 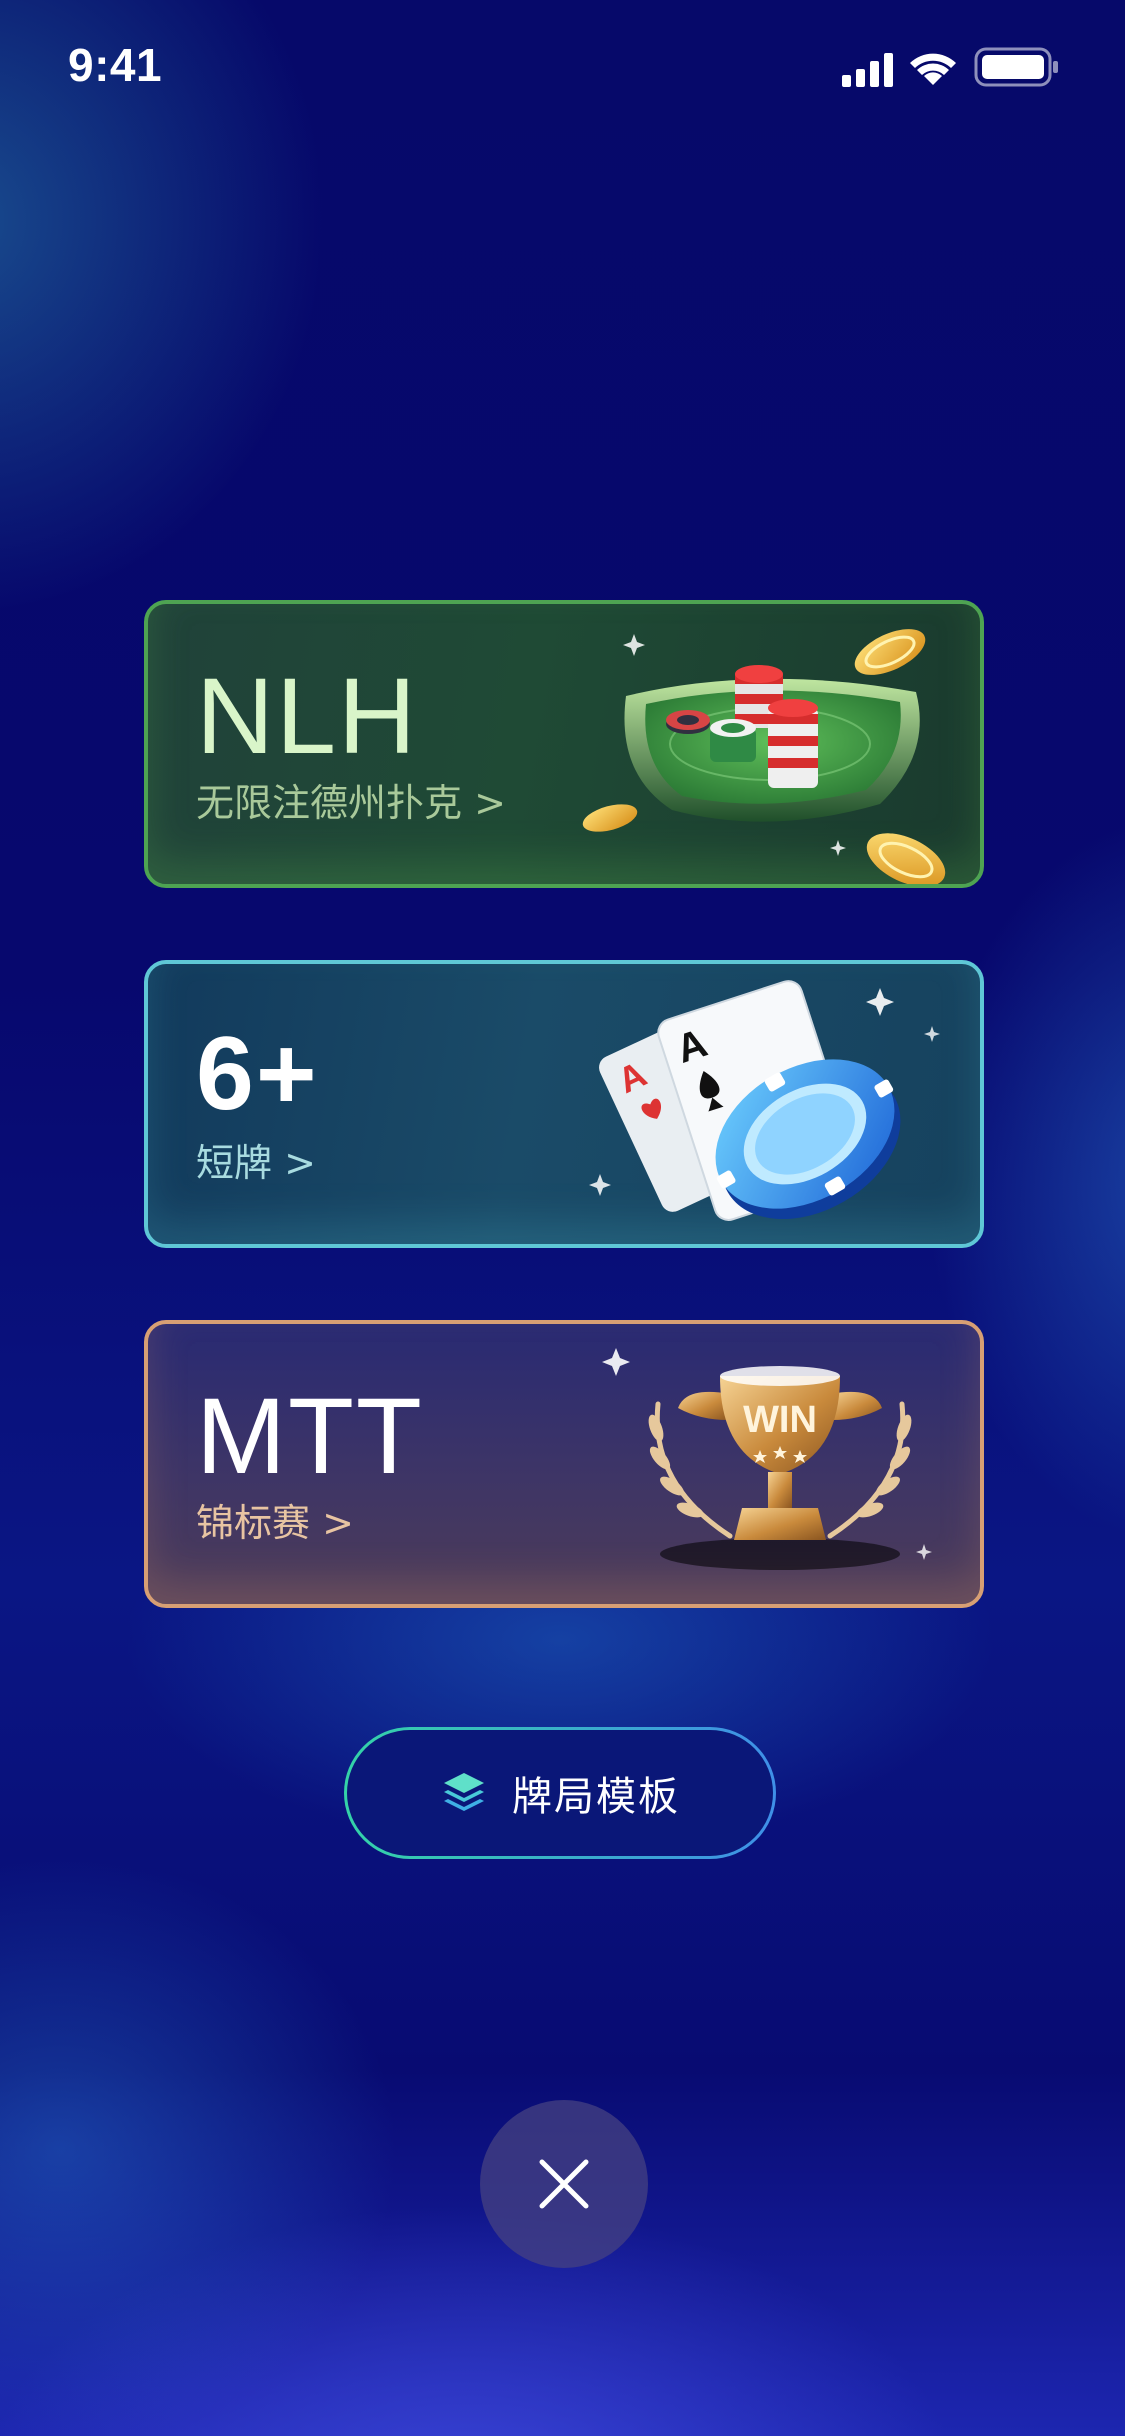 What do you see at coordinates (764, 1100) in the screenshot?
I see `ace-cards-icon: A A` at bounding box center [764, 1100].